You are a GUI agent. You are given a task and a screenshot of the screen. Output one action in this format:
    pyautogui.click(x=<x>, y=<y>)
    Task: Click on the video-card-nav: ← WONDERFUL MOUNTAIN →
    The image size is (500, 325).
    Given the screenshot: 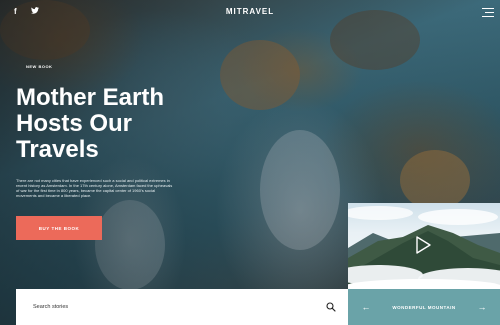 What is the action you would take?
    pyautogui.click(x=424, y=307)
    